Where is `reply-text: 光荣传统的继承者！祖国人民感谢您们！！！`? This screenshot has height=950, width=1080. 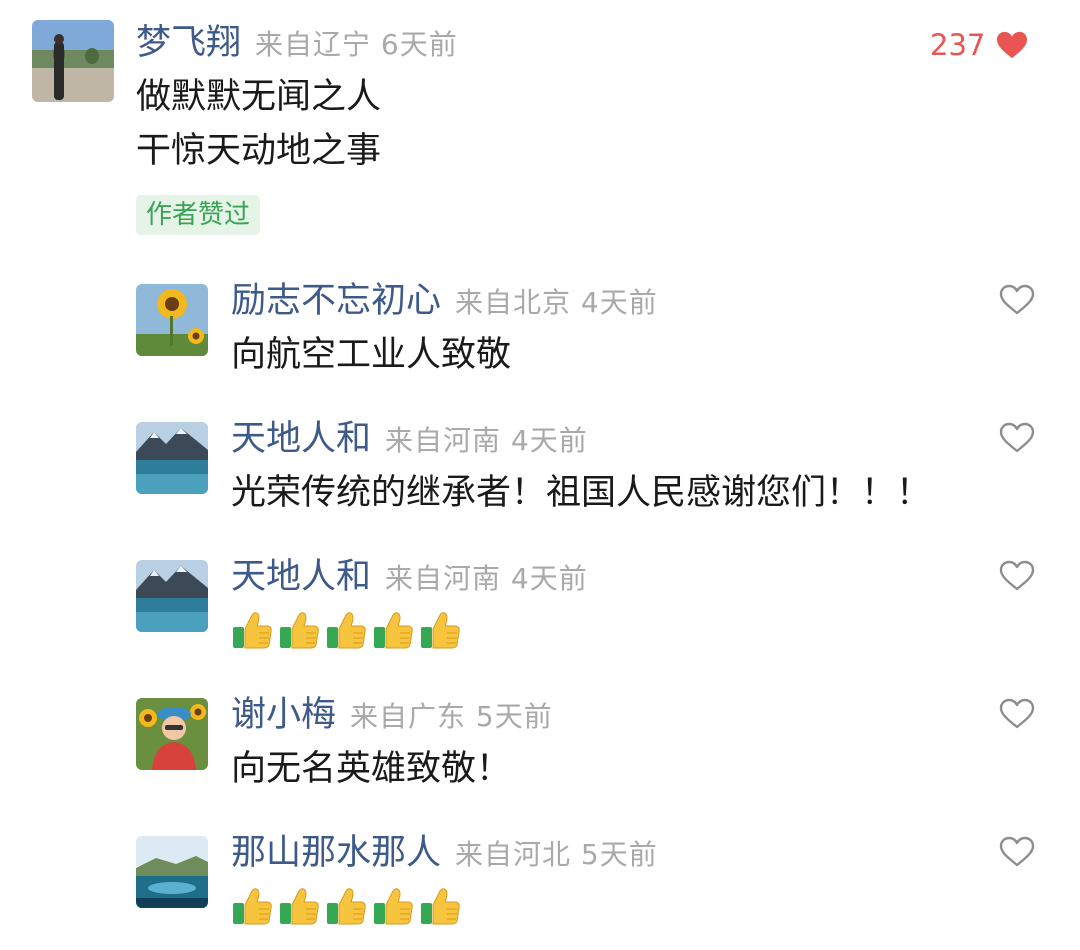
reply-text: 光荣传统的继承者！祖国人民感谢您们！！！ is located at coordinates (581, 493).